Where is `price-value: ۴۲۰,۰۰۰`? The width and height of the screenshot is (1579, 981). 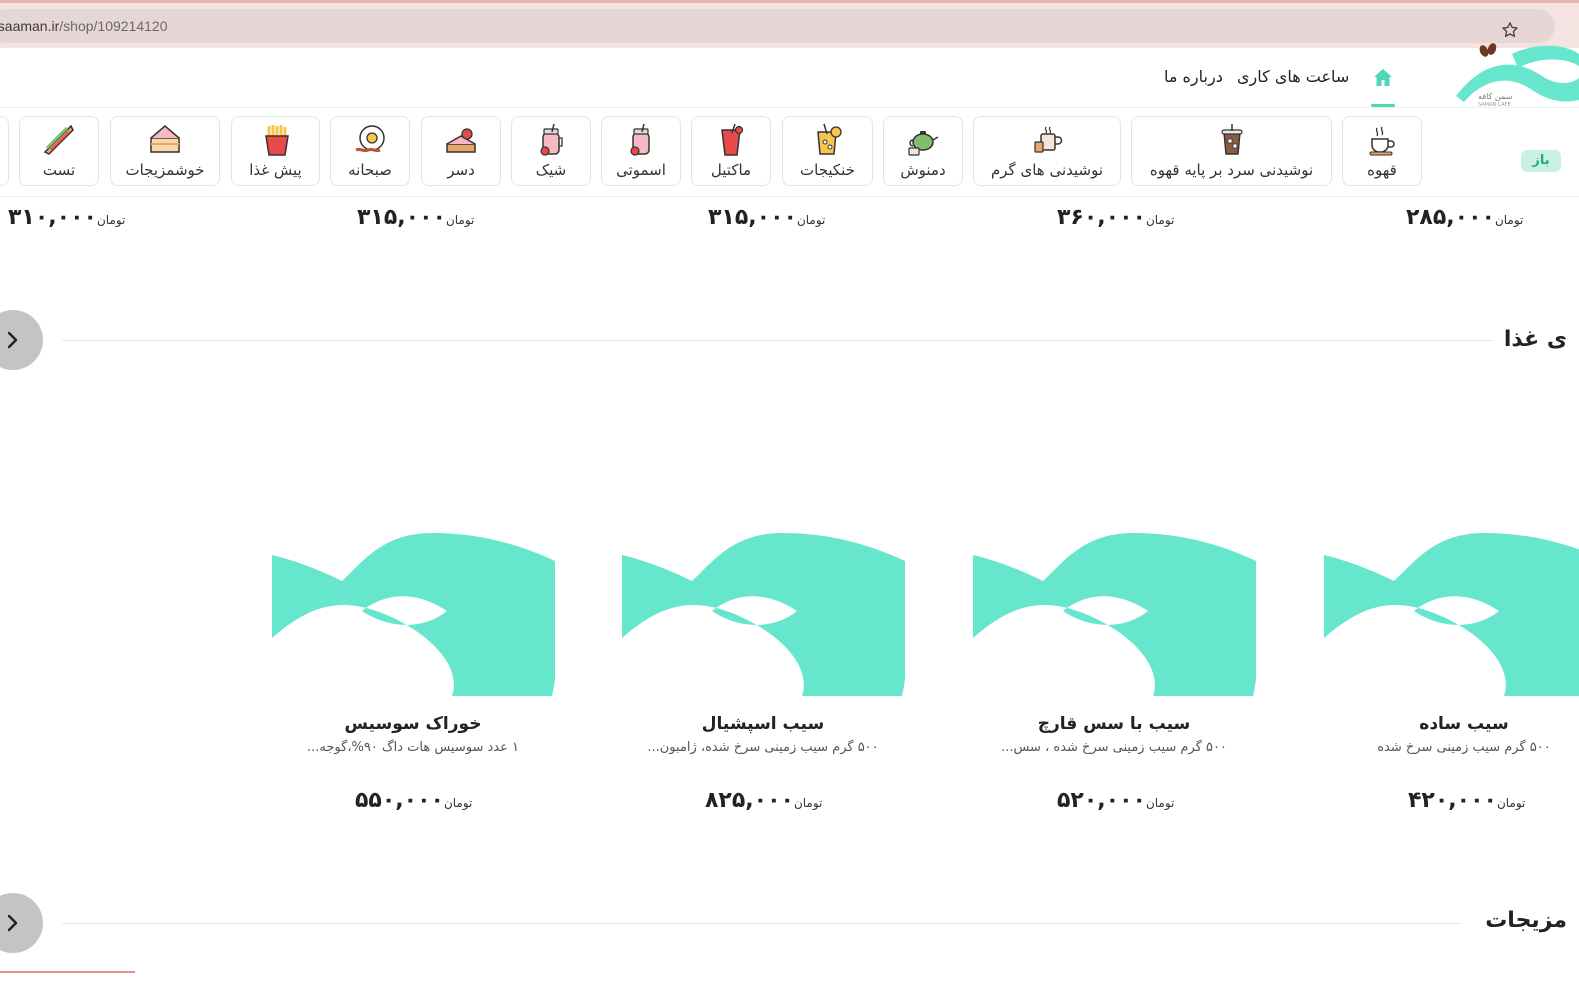 price-value: ۴۲۰,۰۰۰ is located at coordinates (1452, 800).